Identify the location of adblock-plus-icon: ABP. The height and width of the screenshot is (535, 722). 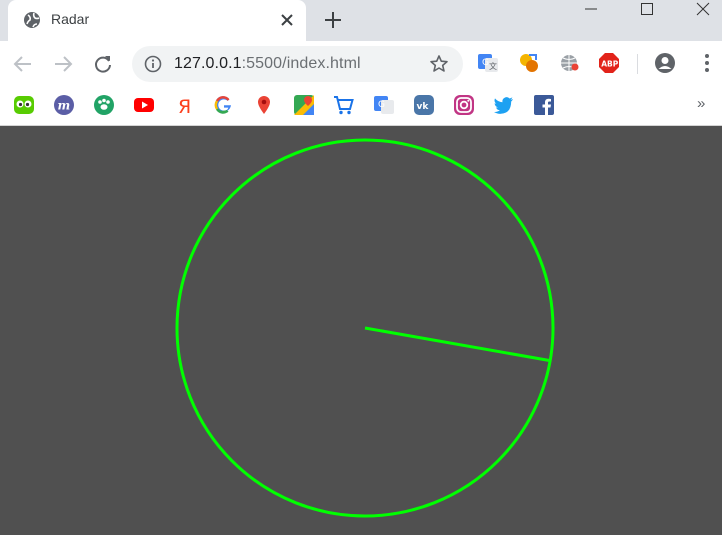
(609, 63).